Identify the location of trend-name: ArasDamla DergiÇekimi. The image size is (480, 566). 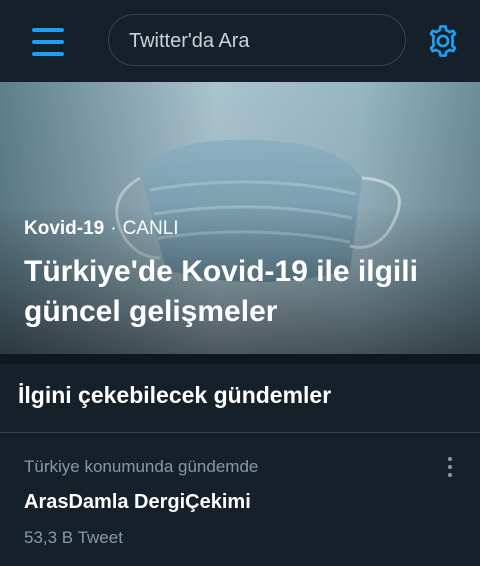
(137, 502).